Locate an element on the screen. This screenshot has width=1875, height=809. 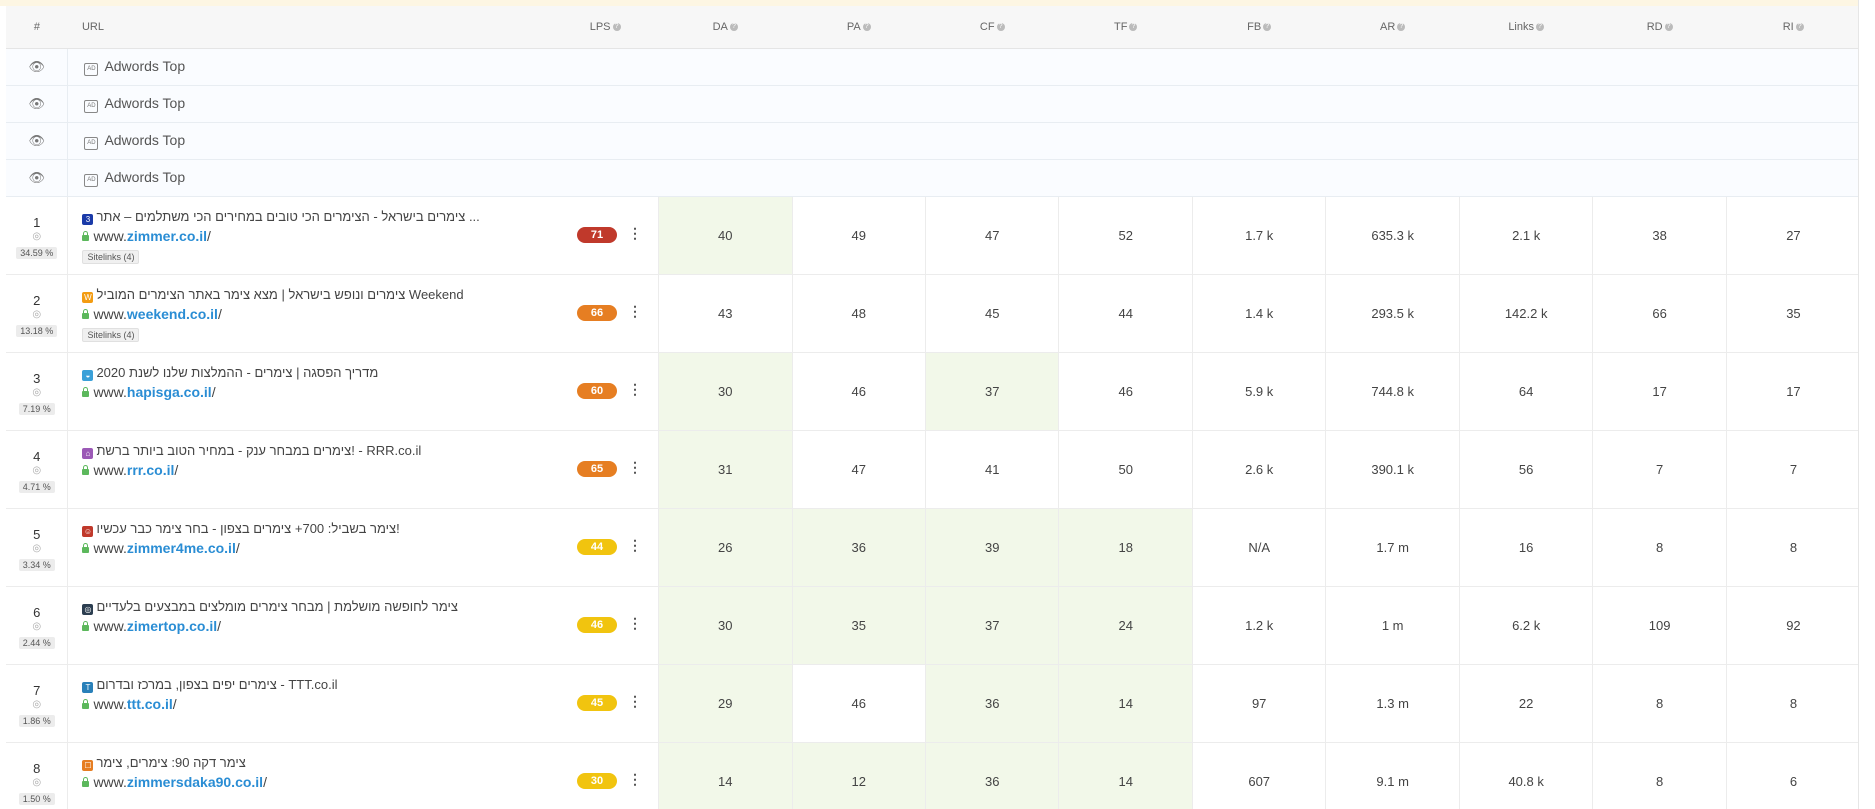
lock-icon is located at coordinates (86, 704).